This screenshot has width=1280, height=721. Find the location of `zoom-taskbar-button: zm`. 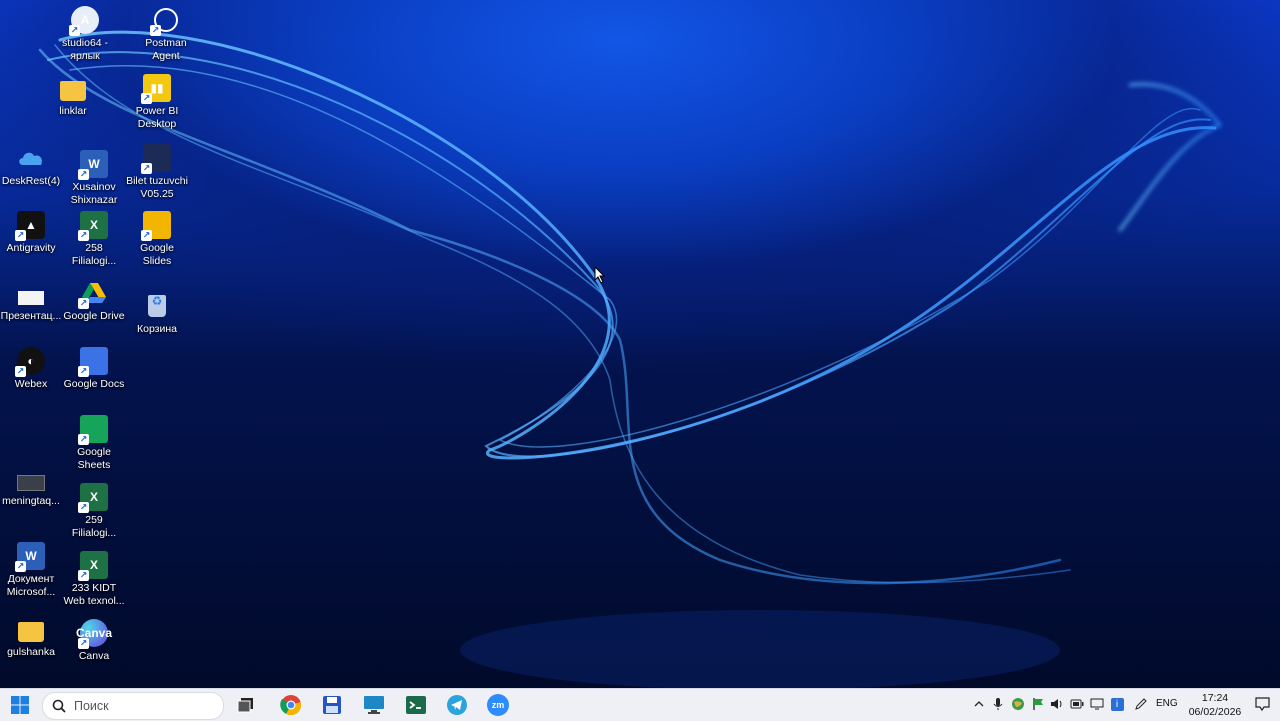

zoom-taskbar-button: zm is located at coordinates (498, 705).